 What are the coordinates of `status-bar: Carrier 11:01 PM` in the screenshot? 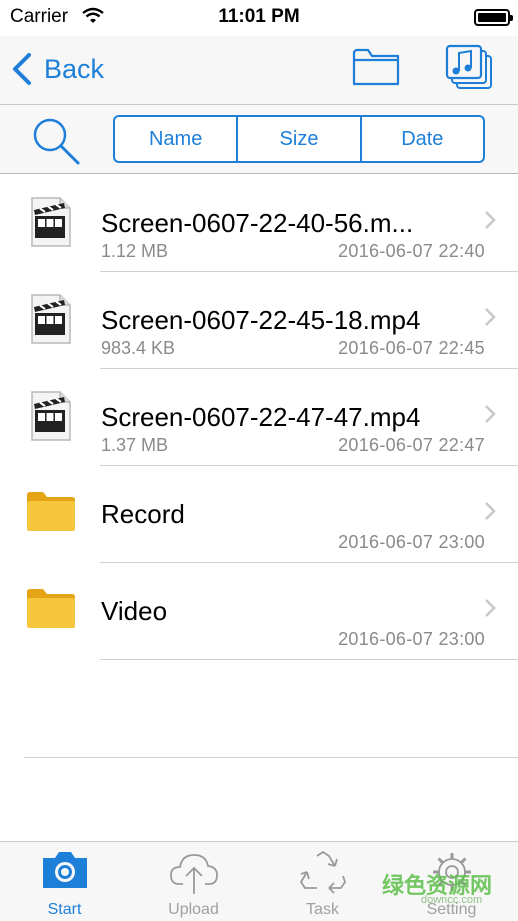 It's located at (259, 18).